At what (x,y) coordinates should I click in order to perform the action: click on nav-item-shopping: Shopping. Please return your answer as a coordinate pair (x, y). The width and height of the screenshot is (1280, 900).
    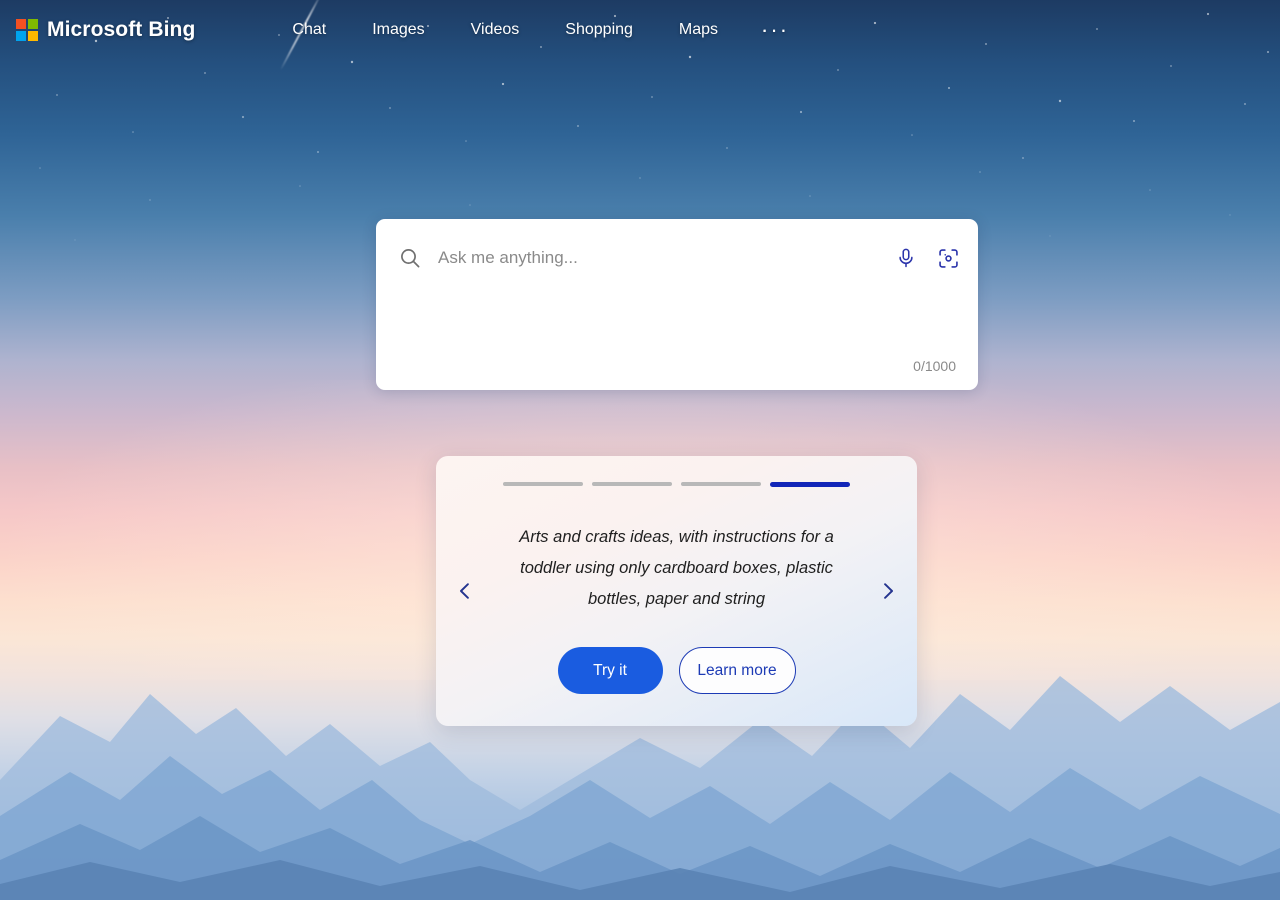
    Looking at the image, I should click on (599, 30).